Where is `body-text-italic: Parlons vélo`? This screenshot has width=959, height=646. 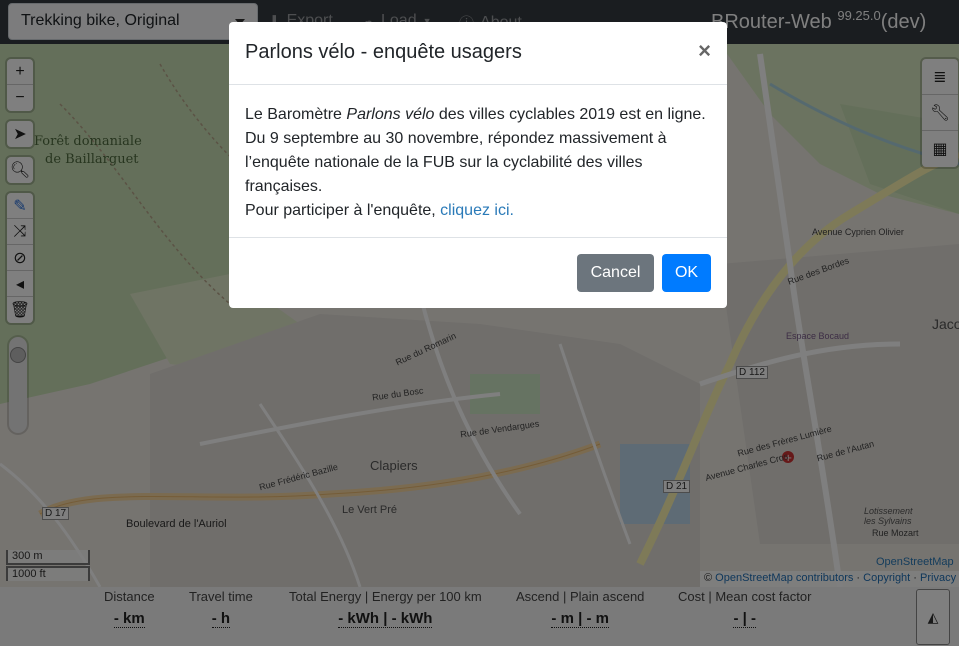
body-text-italic: Parlons vélo is located at coordinates (390, 114).